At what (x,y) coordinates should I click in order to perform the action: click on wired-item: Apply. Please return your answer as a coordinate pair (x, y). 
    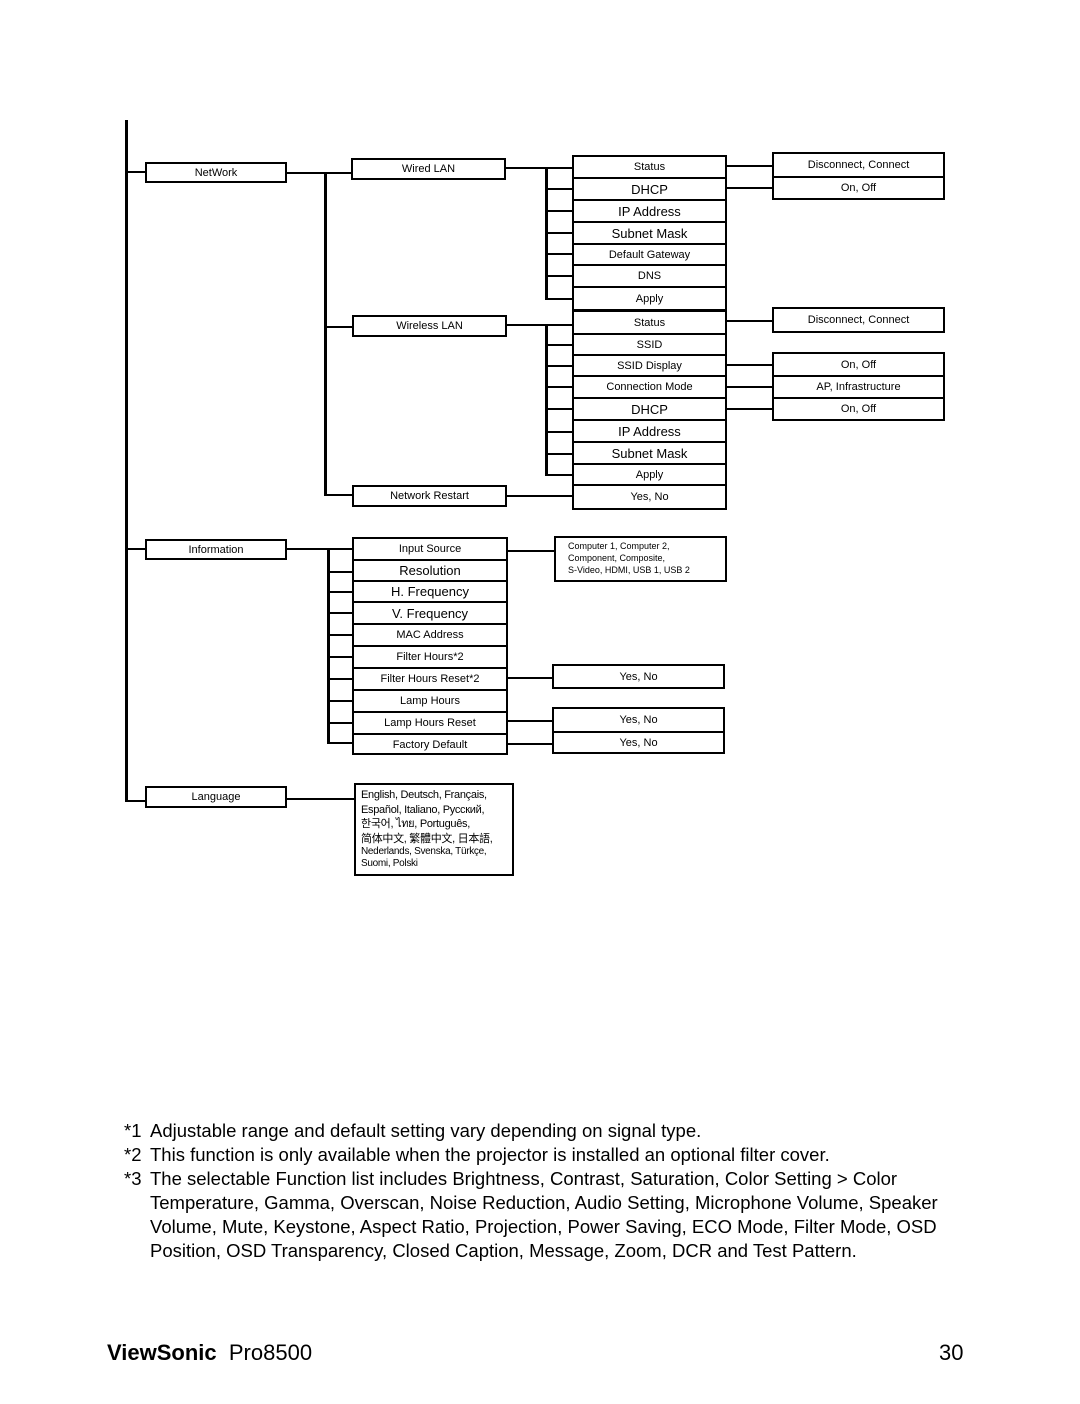
    Looking at the image, I should click on (649, 298).